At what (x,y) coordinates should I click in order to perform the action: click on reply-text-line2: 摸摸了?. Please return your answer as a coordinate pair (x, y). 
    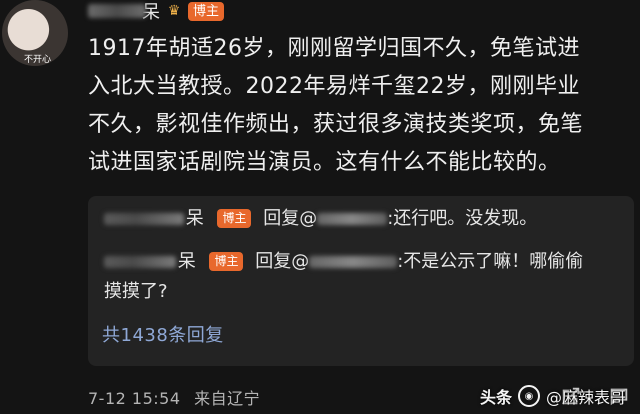
    Looking at the image, I should click on (136, 291).